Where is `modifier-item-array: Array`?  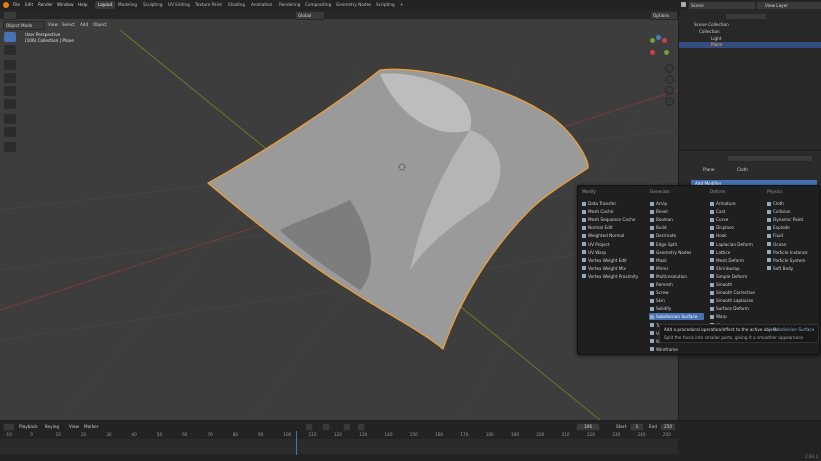
modifier-item-array: Array is located at coordinates (676, 203).